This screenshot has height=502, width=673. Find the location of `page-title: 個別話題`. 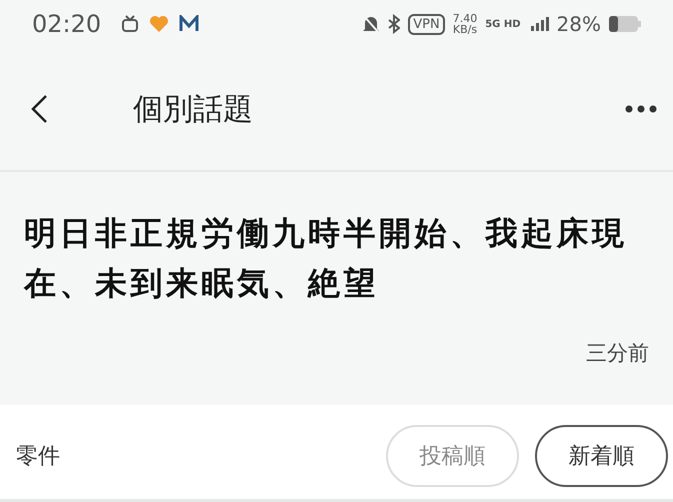

page-title: 個別話題 is located at coordinates (193, 109).